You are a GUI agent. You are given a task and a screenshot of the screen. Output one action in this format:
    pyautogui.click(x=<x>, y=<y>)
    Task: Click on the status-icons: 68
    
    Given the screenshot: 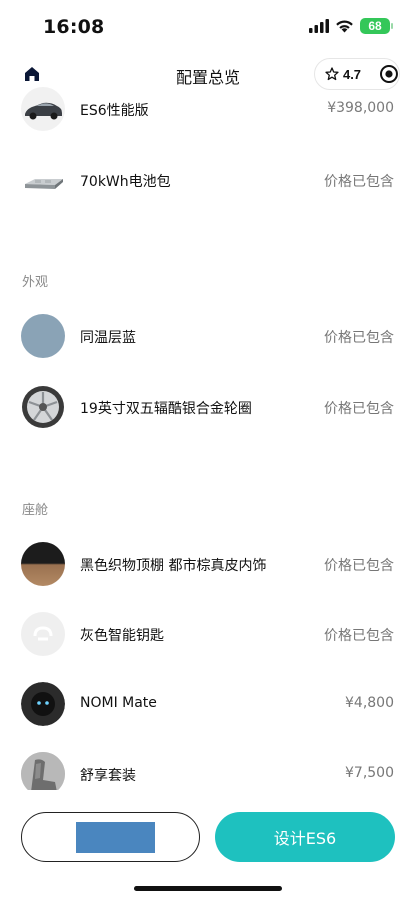 What is the action you would take?
    pyautogui.click(x=351, y=26)
    